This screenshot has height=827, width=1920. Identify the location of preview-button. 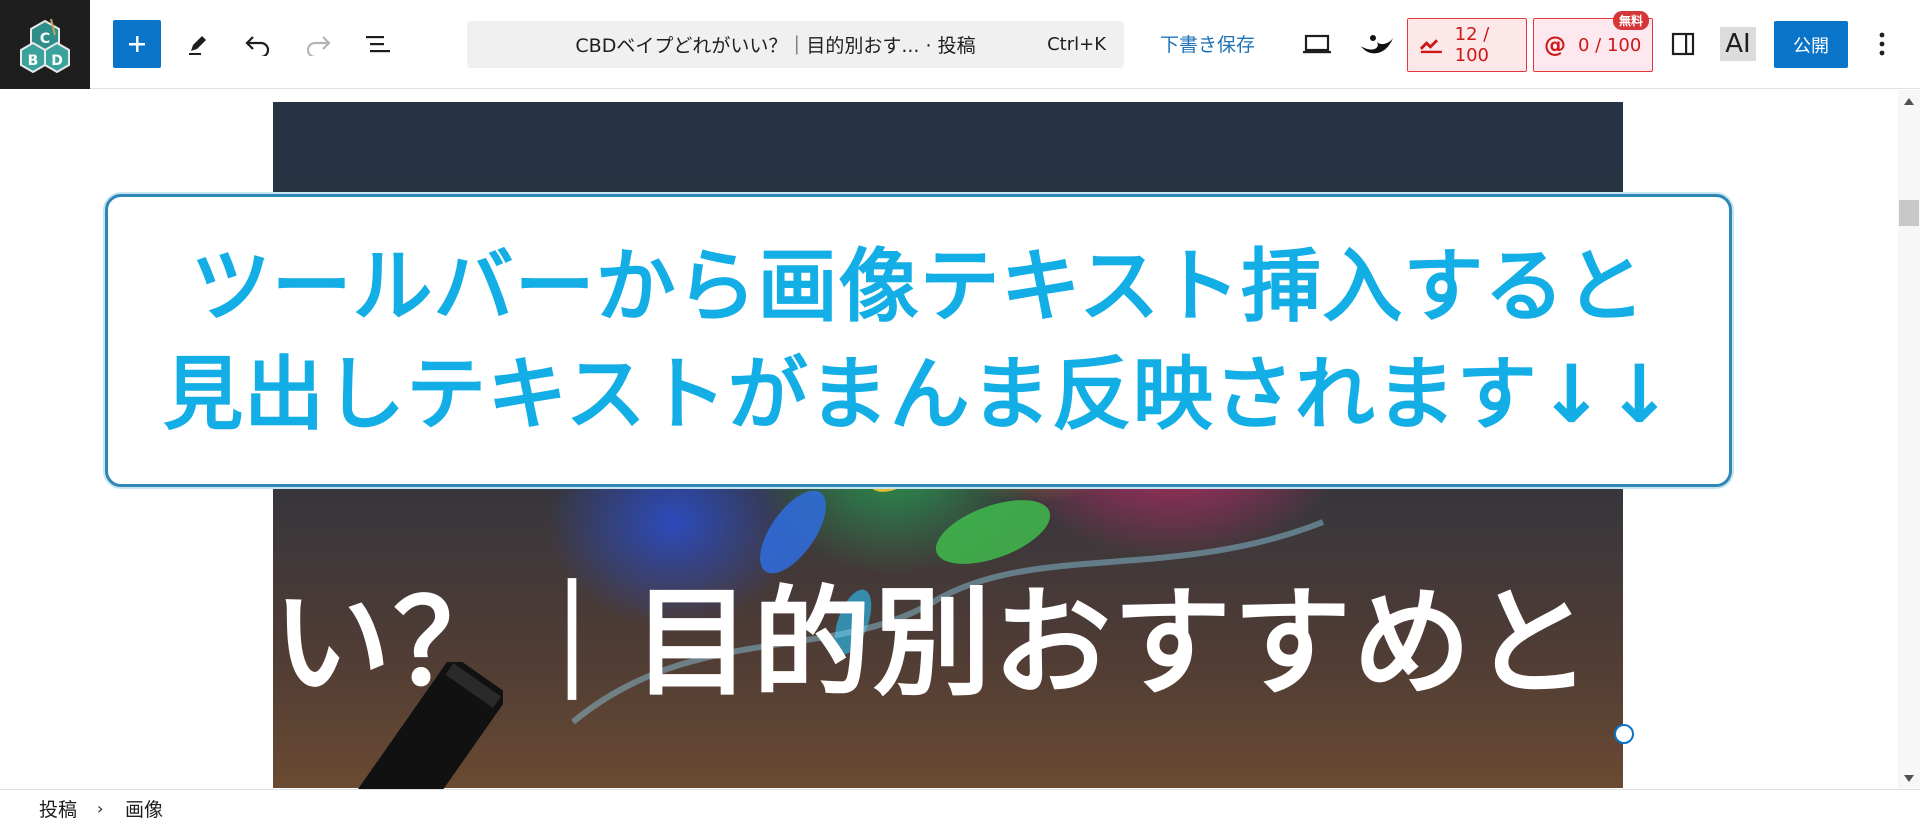
(1317, 44).